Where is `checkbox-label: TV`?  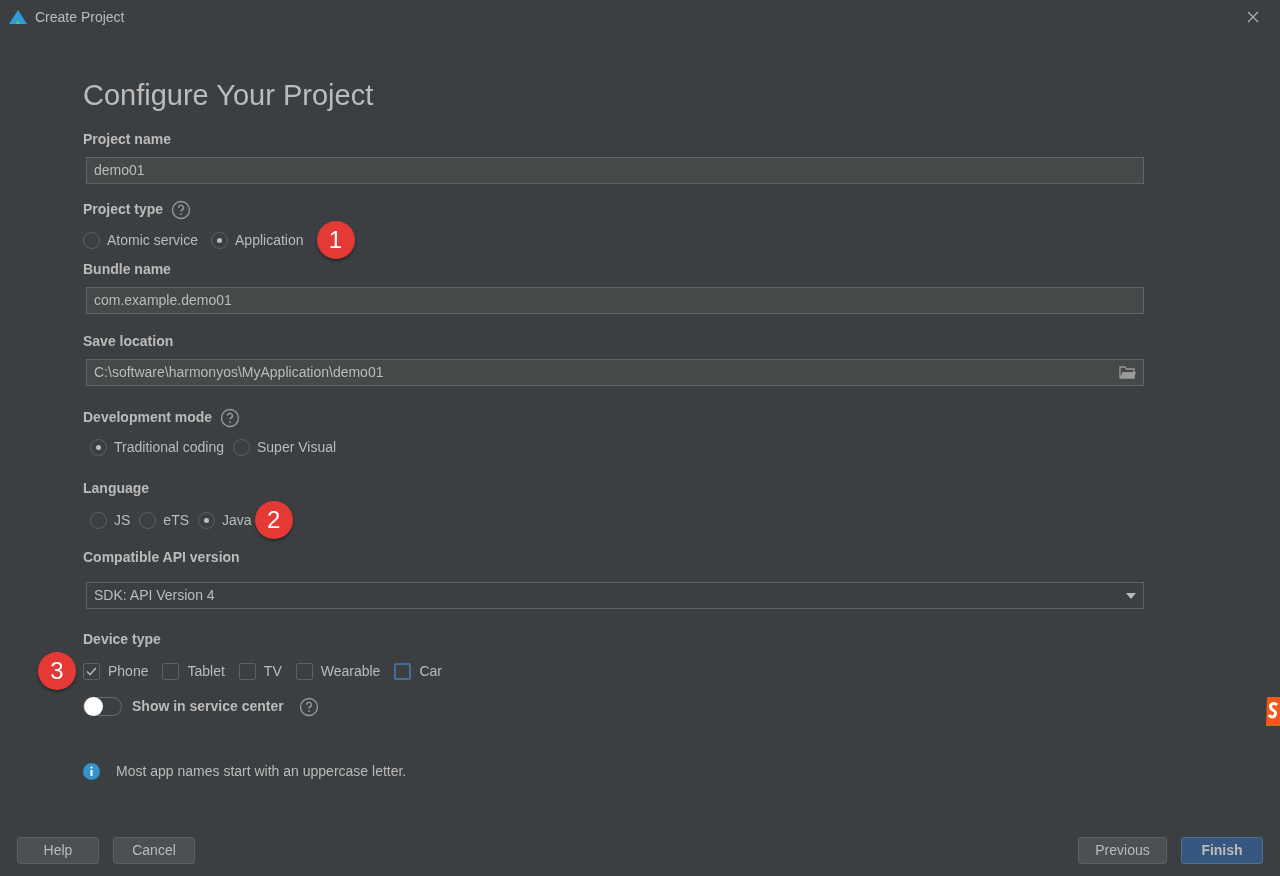
checkbox-label: TV is located at coordinates (272, 671).